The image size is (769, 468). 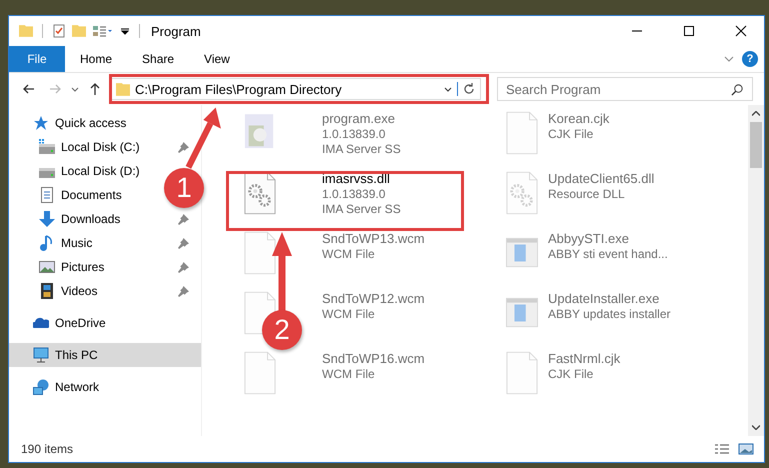 I want to click on file-name: AbbyySTI.exe, so click(x=589, y=238).